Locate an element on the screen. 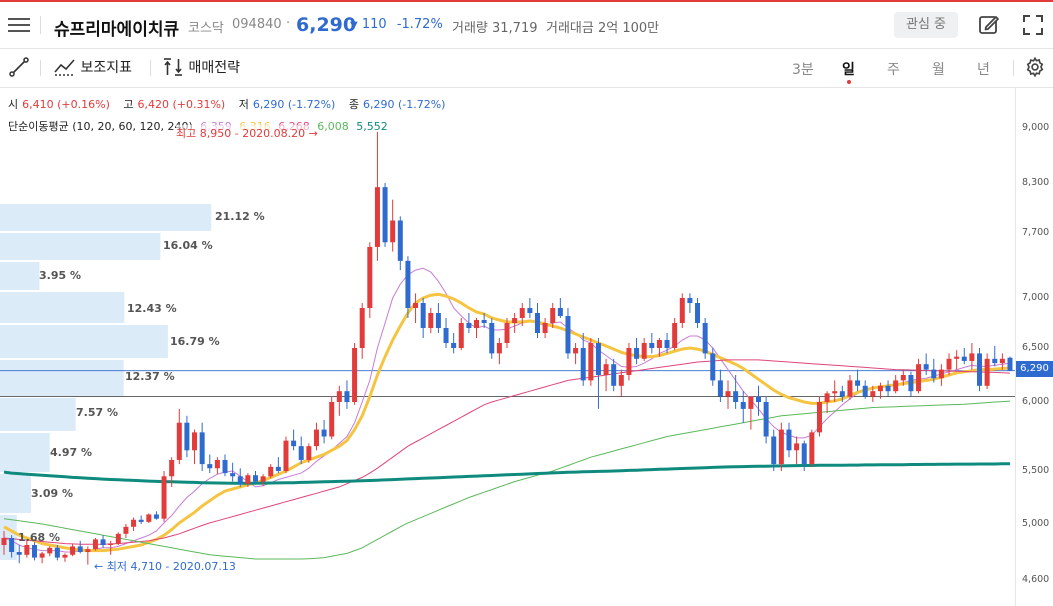  edit-icon is located at coordinates (989, 25).